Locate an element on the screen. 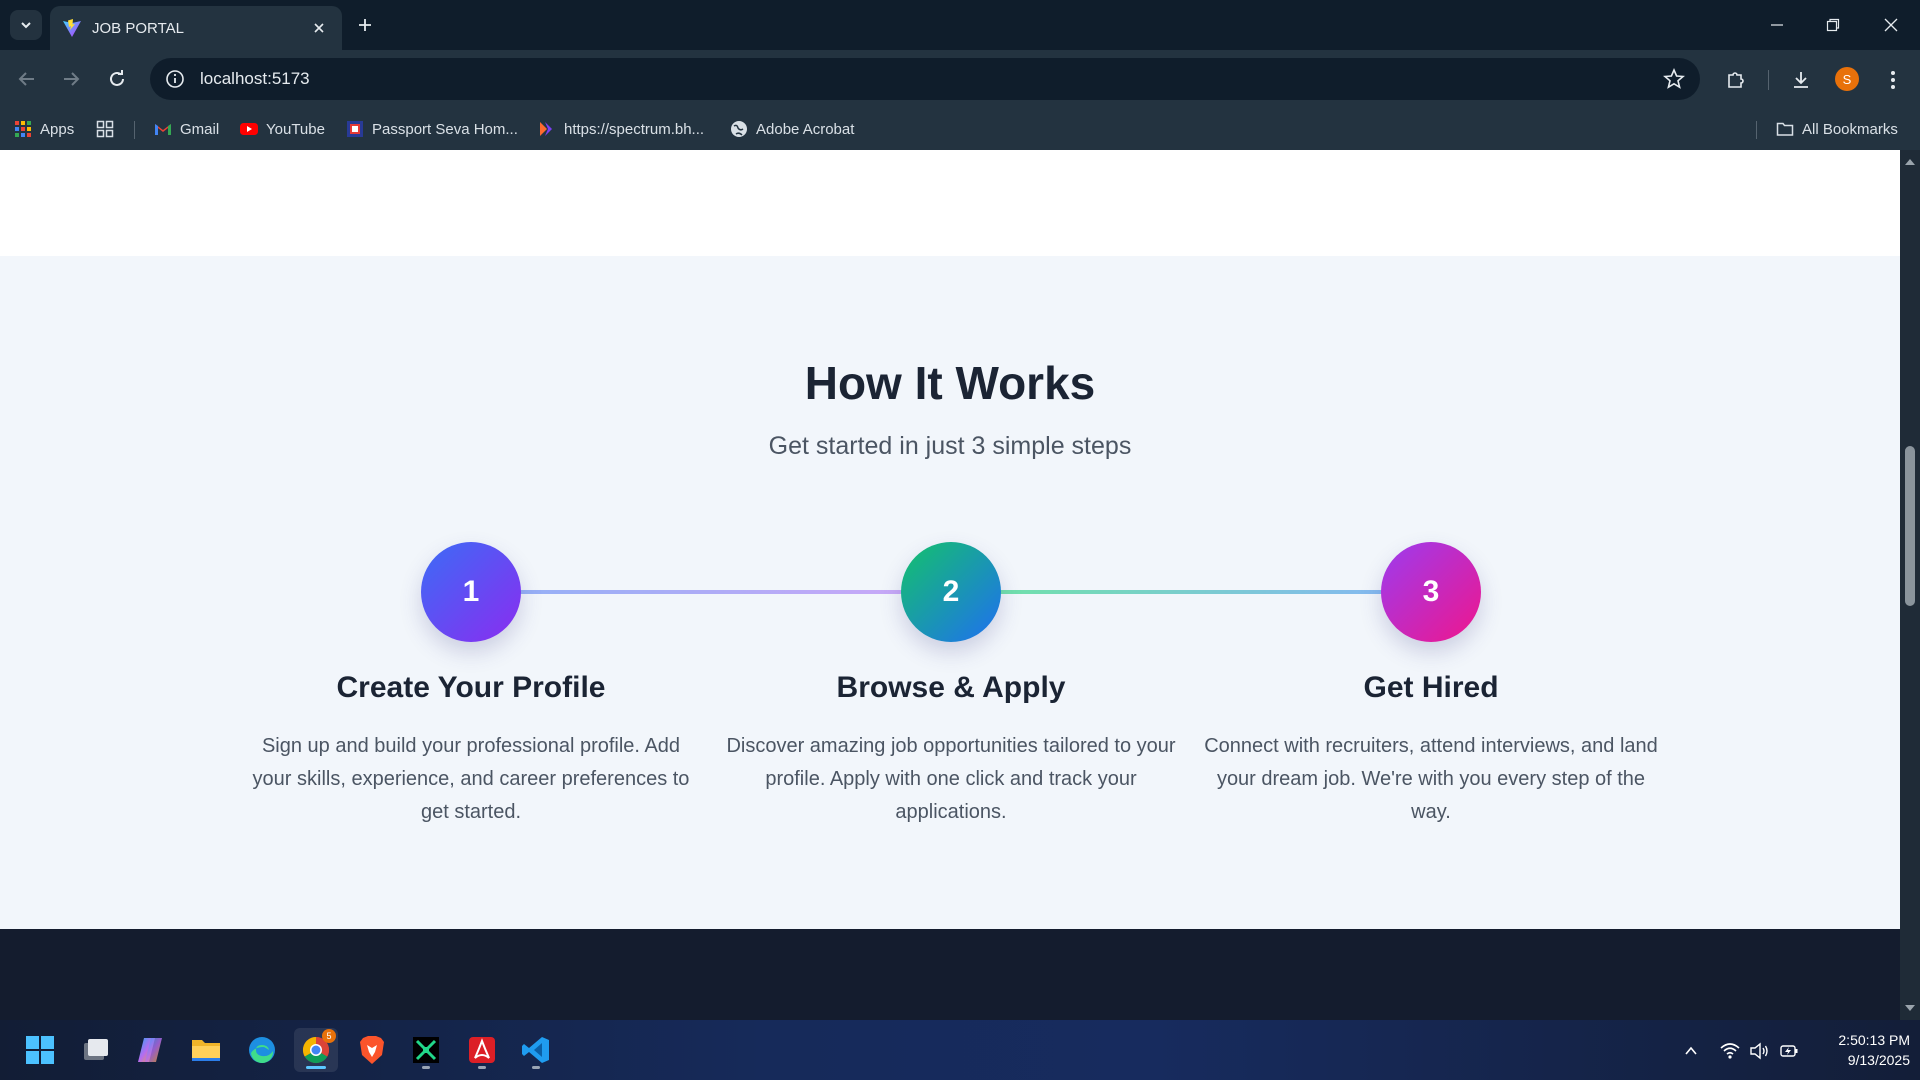 The height and width of the screenshot is (1080, 1920). browser-toolbar: localhost:5173 S is located at coordinates (960, 79).